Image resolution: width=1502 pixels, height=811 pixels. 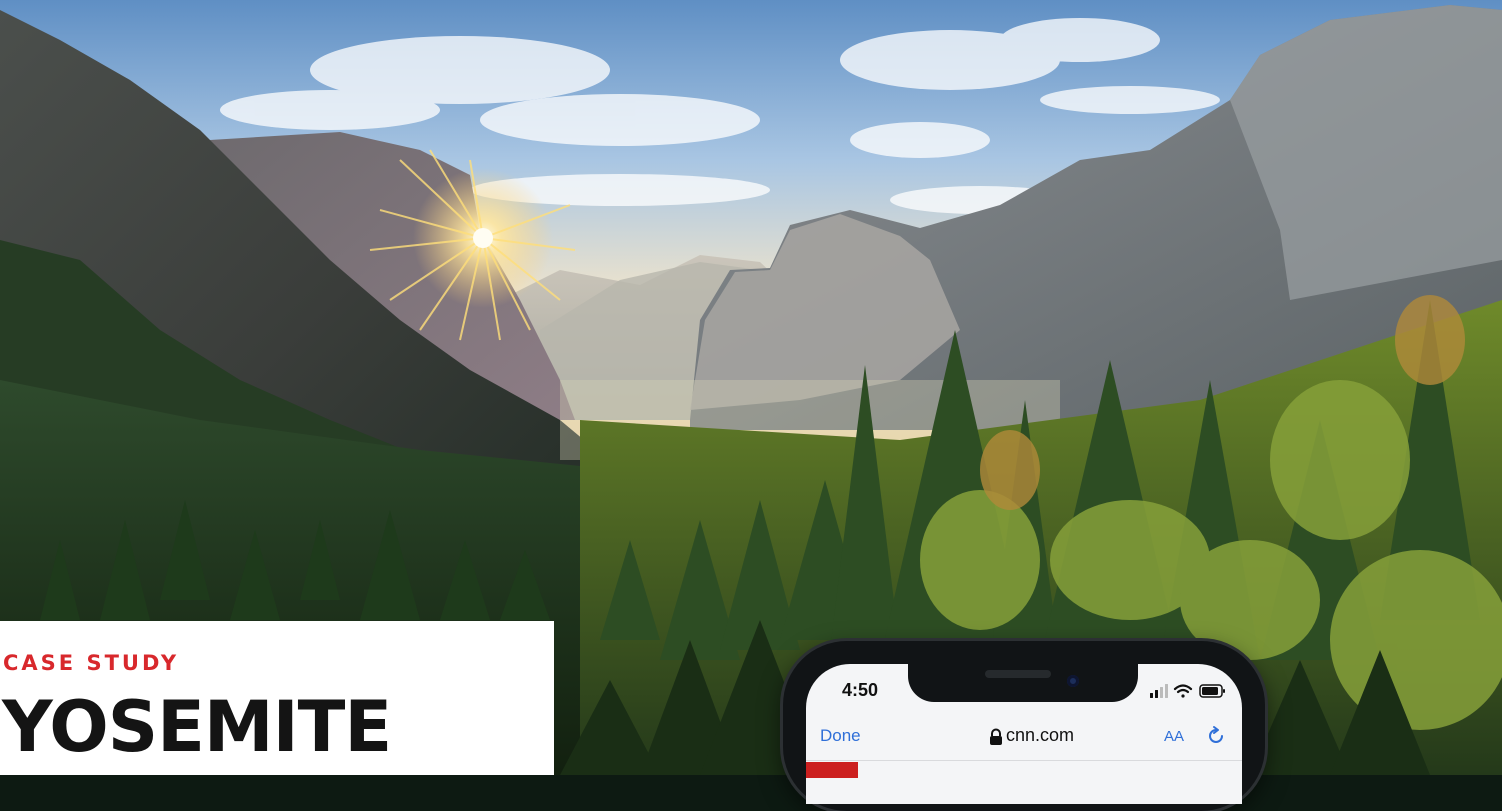 I want to click on address-bar-divider, so click(x=1024, y=760).